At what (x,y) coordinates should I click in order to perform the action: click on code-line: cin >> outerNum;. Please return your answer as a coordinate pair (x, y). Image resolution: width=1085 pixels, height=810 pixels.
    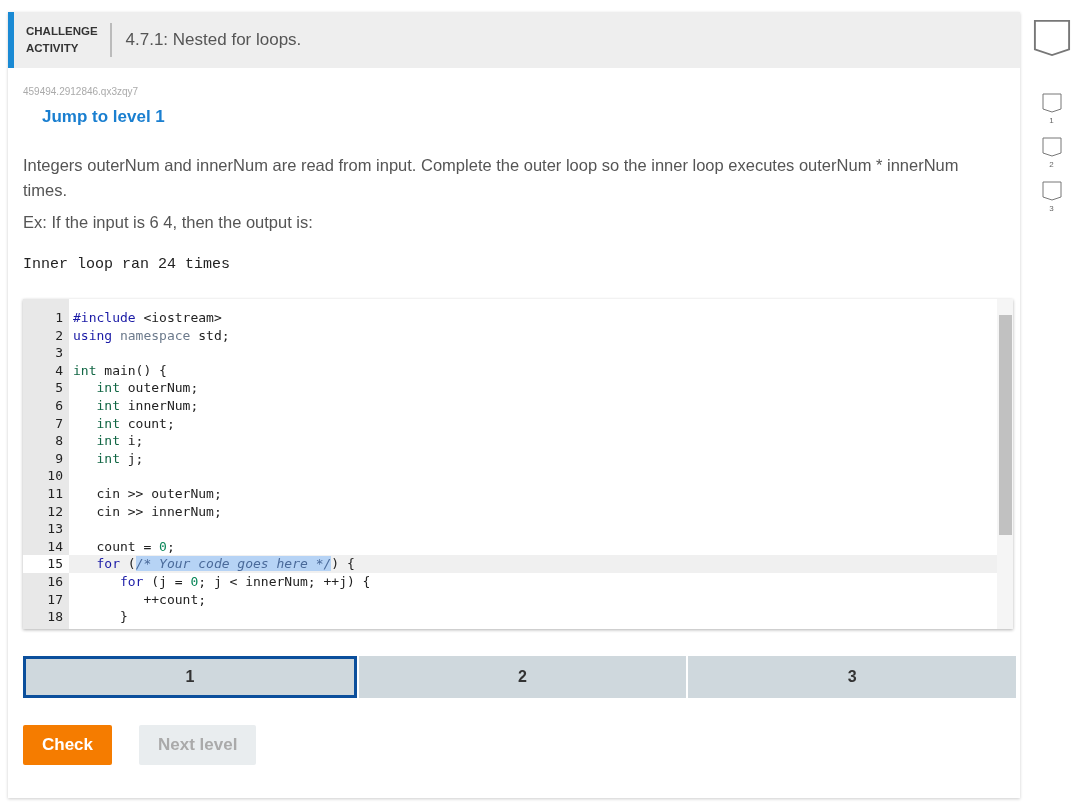
    Looking at the image, I should click on (158, 493).